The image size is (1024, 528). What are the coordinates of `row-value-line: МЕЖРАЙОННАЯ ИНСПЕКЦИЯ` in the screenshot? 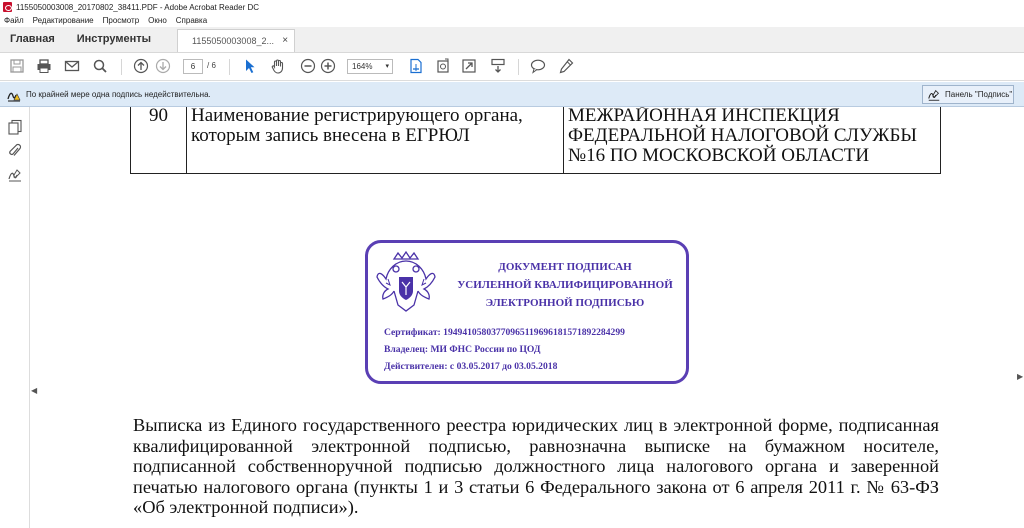 It's located at (704, 116).